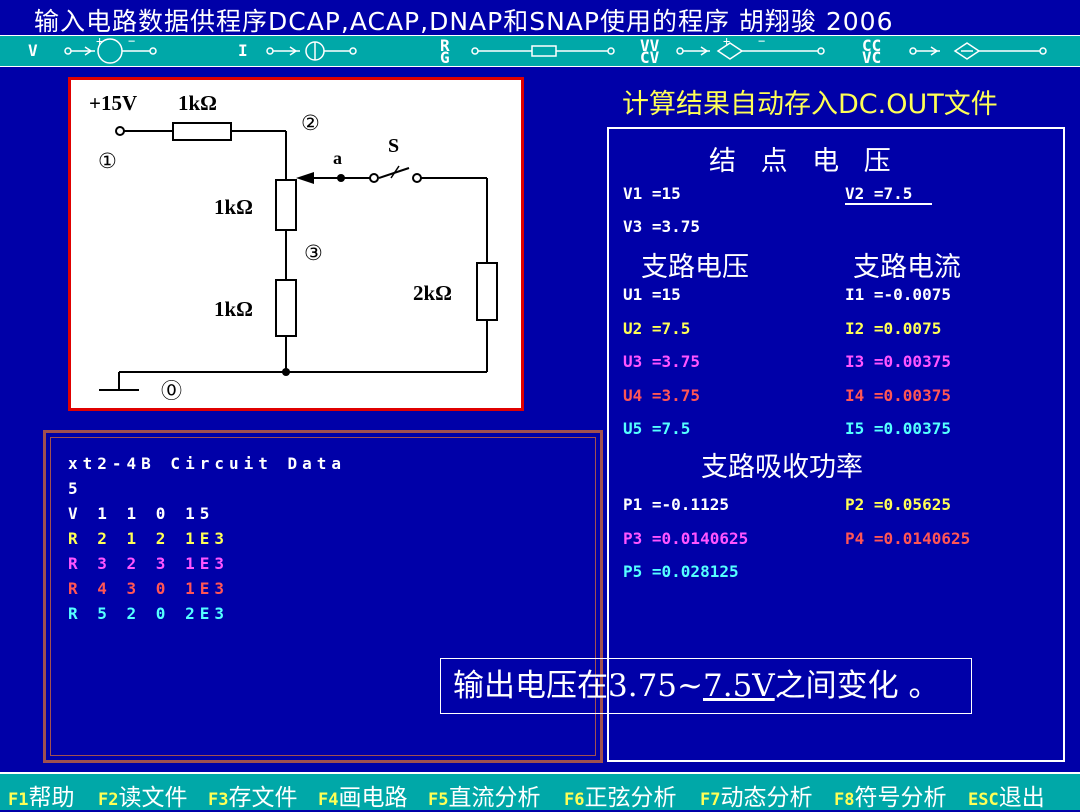  I want to click on note-prefix: 输出电压在3.75~, so click(578, 686).